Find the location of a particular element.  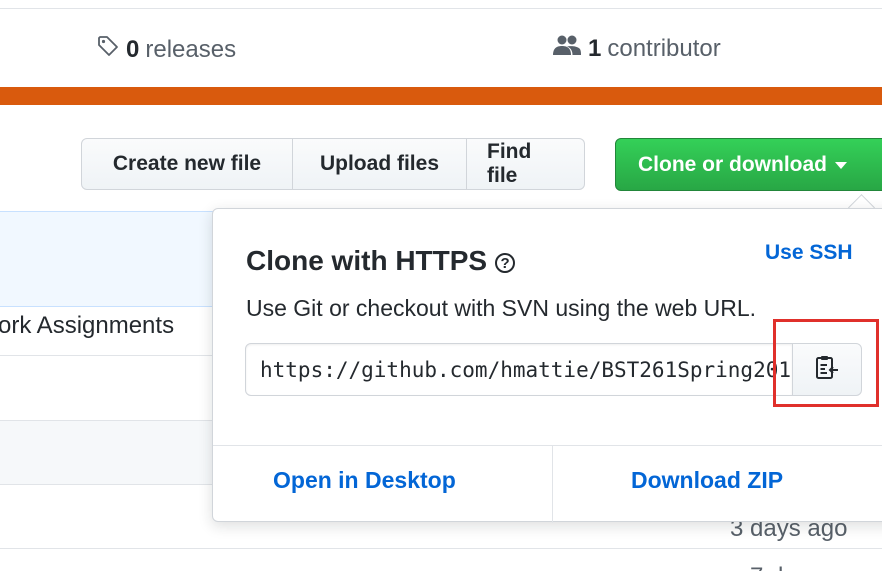

popover-title: Clone with HTTPS ? is located at coordinates (381, 261).